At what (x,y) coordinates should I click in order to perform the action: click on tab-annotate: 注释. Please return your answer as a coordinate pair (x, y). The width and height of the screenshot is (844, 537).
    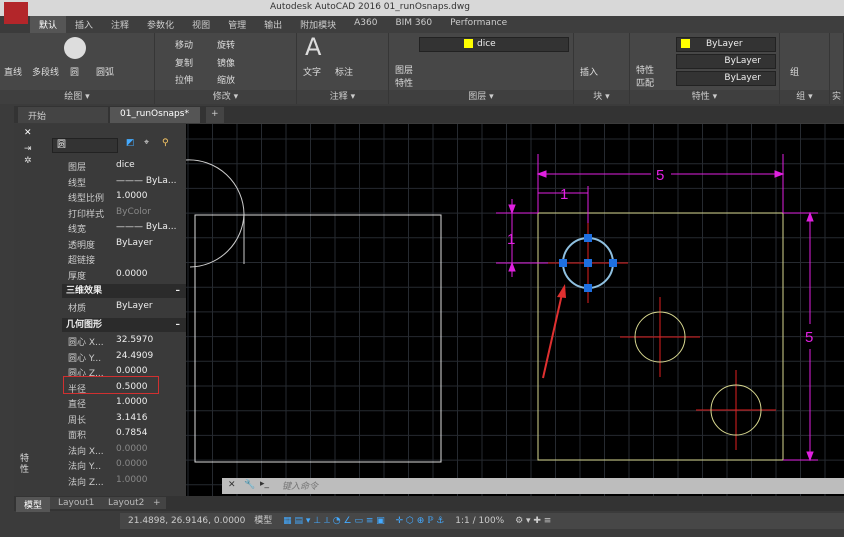
    Looking at the image, I should click on (120, 24).